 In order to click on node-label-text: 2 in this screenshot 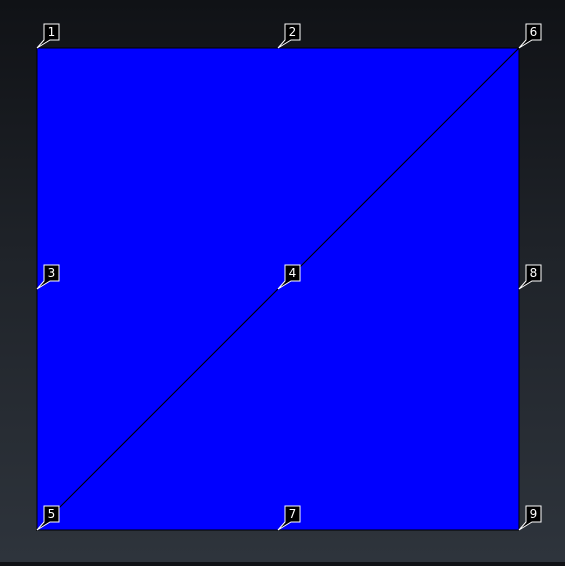, I will do `click(293, 32)`.